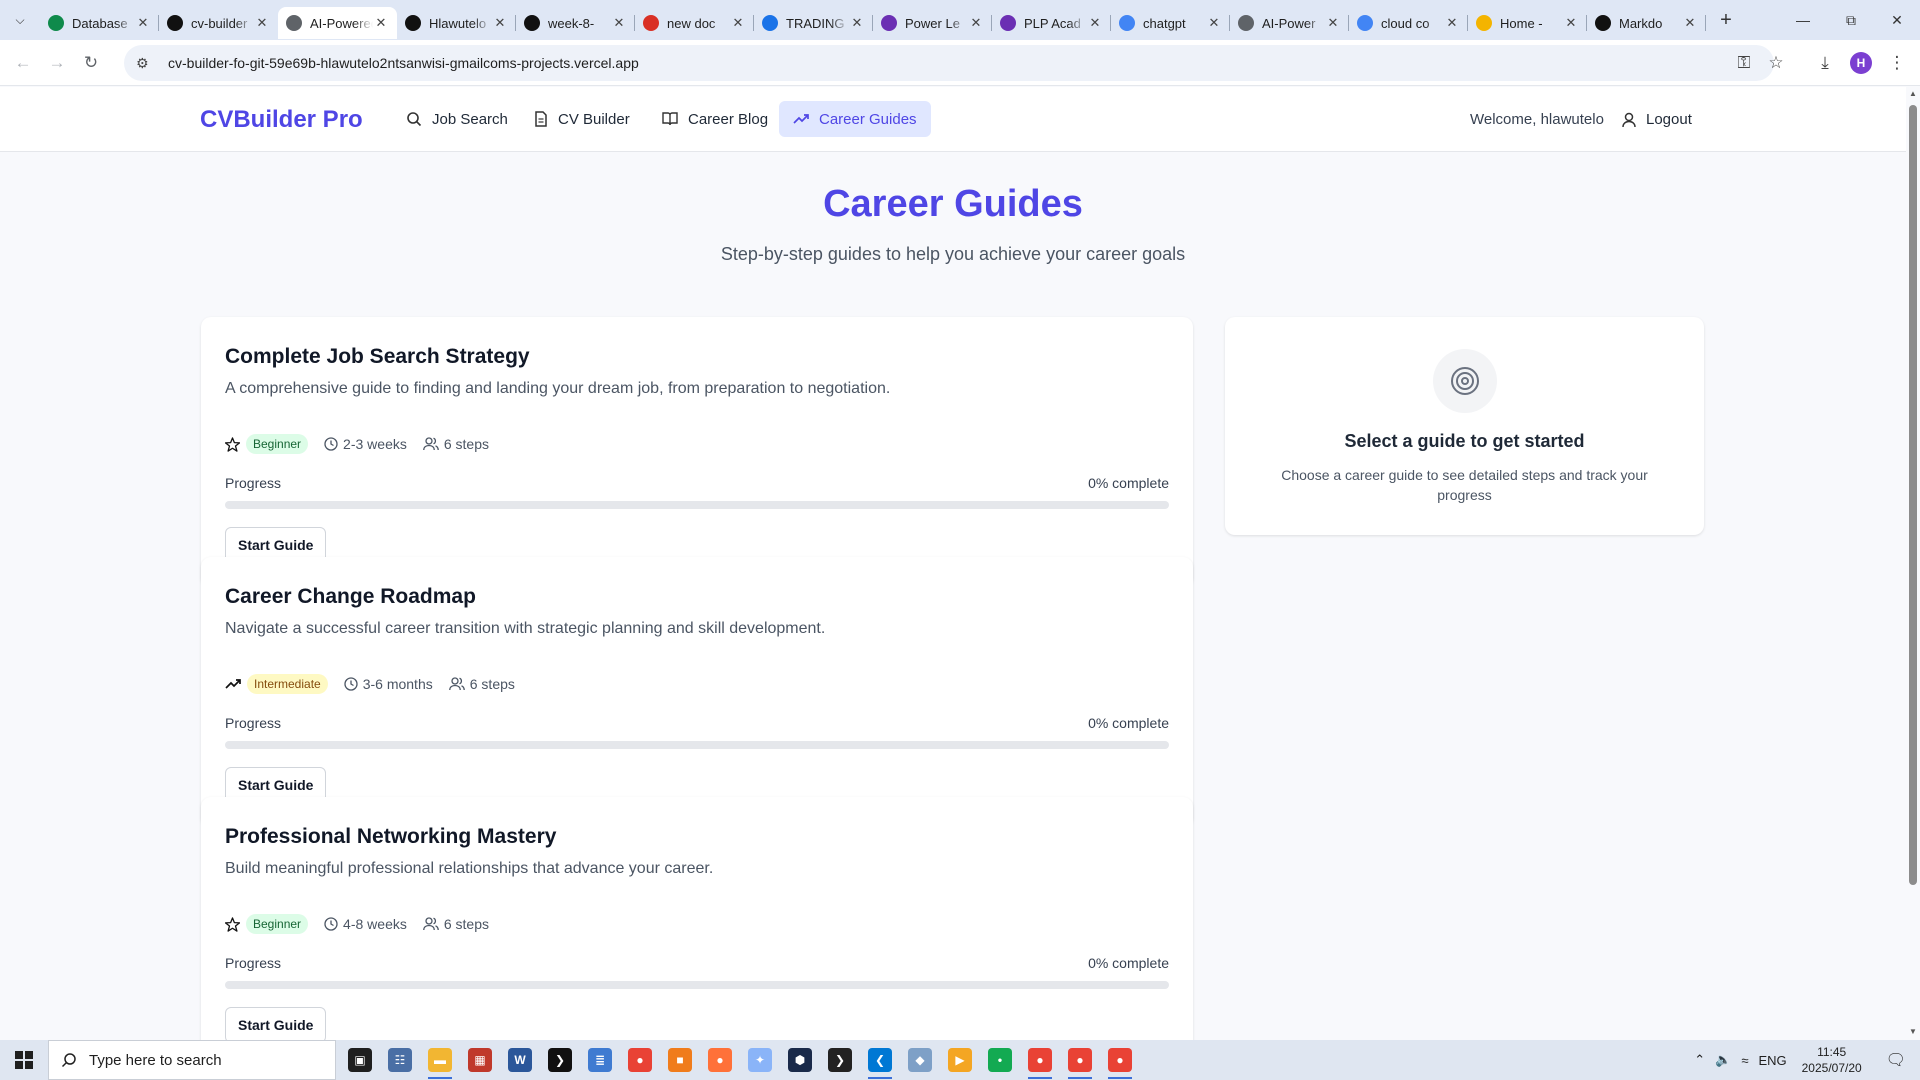 The height and width of the screenshot is (1080, 1920). Describe the element at coordinates (1170, 23) in the screenshot. I see `browser-tab: chatgpt ✕` at that location.